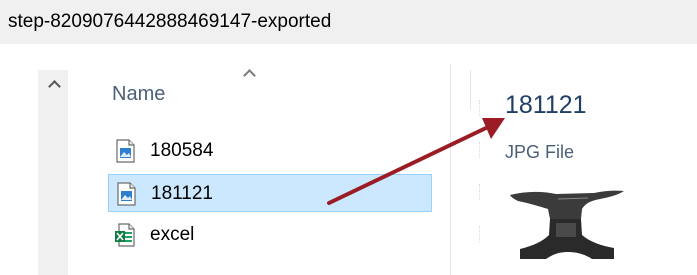  What do you see at coordinates (270, 193) in the screenshot?
I see `file-row-selected: 181121` at bounding box center [270, 193].